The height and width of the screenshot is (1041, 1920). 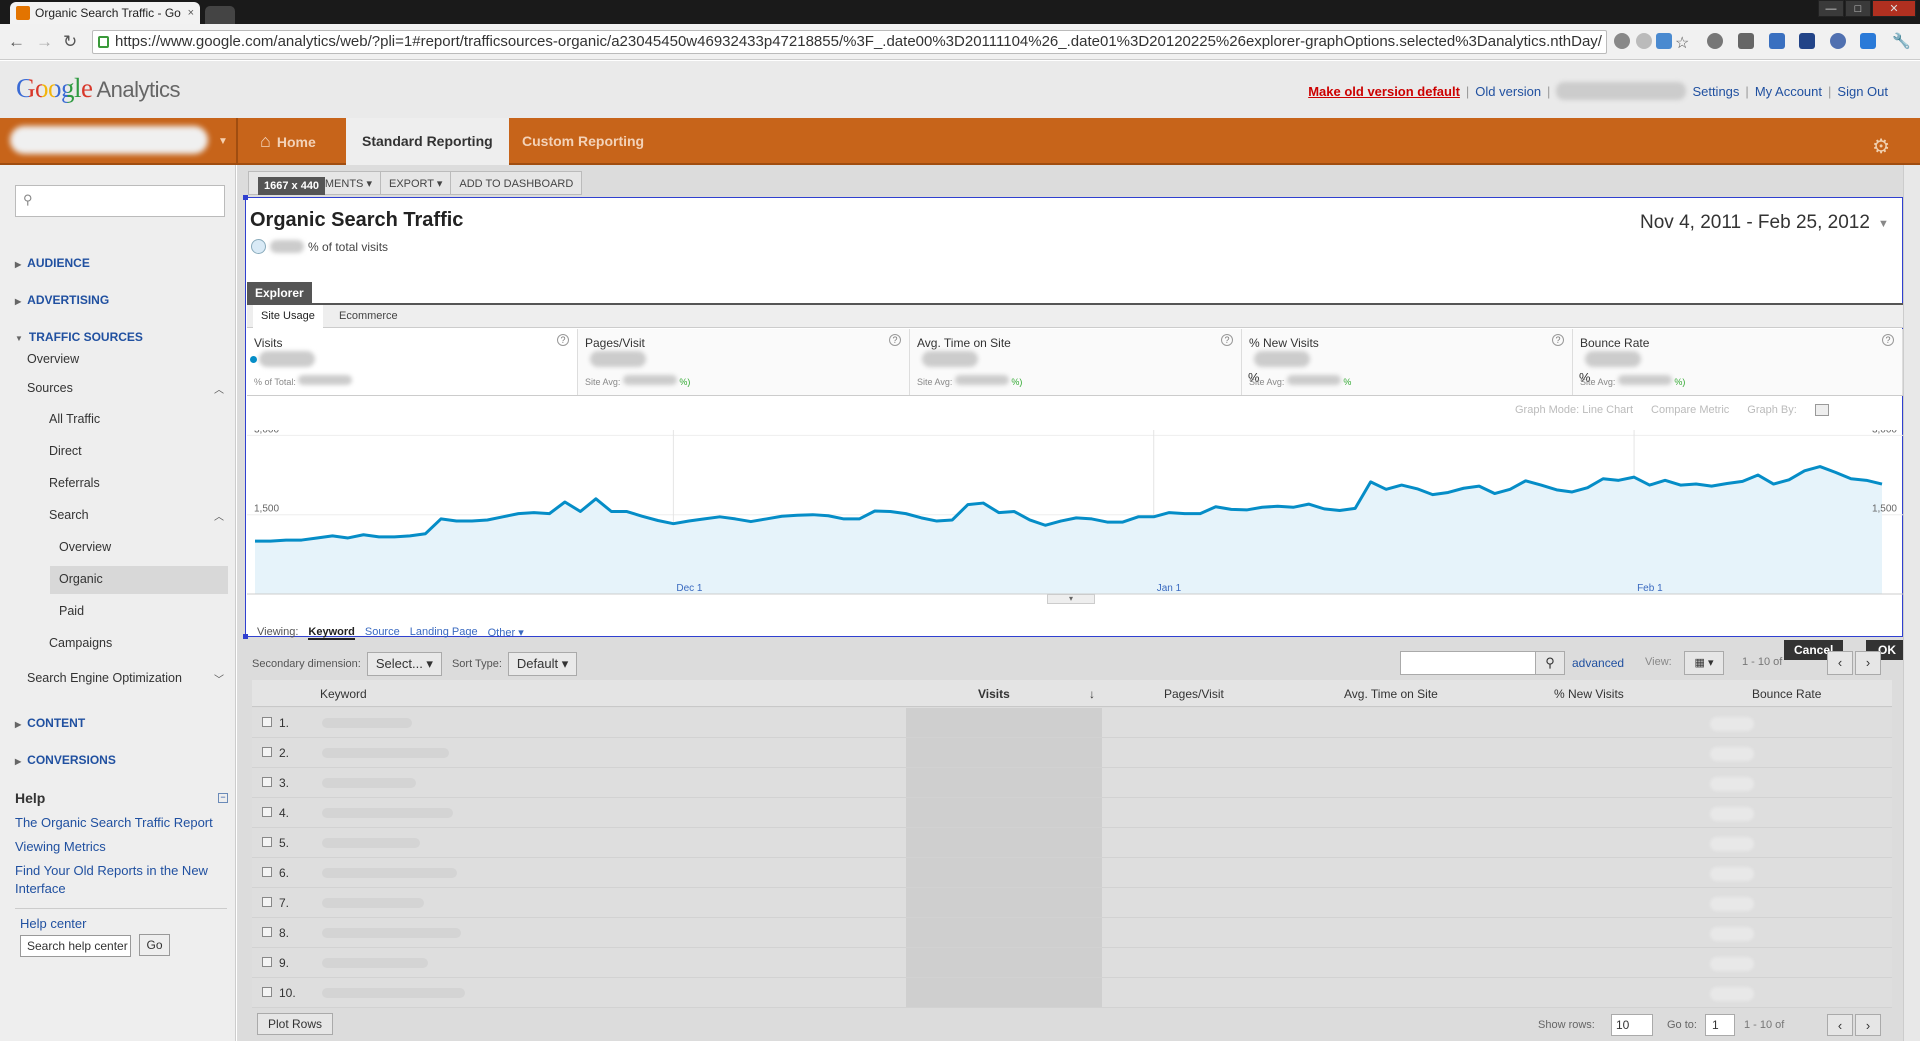 What do you see at coordinates (1881, 146) in the screenshot?
I see `gear-icon: ⚙` at bounding box center [1881, 146].